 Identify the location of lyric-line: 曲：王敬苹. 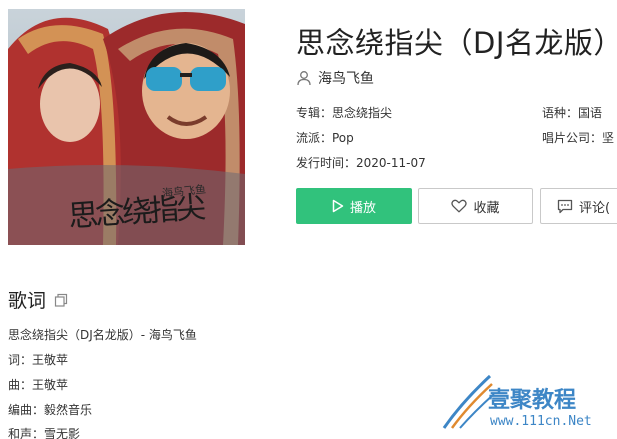
(38, 385).